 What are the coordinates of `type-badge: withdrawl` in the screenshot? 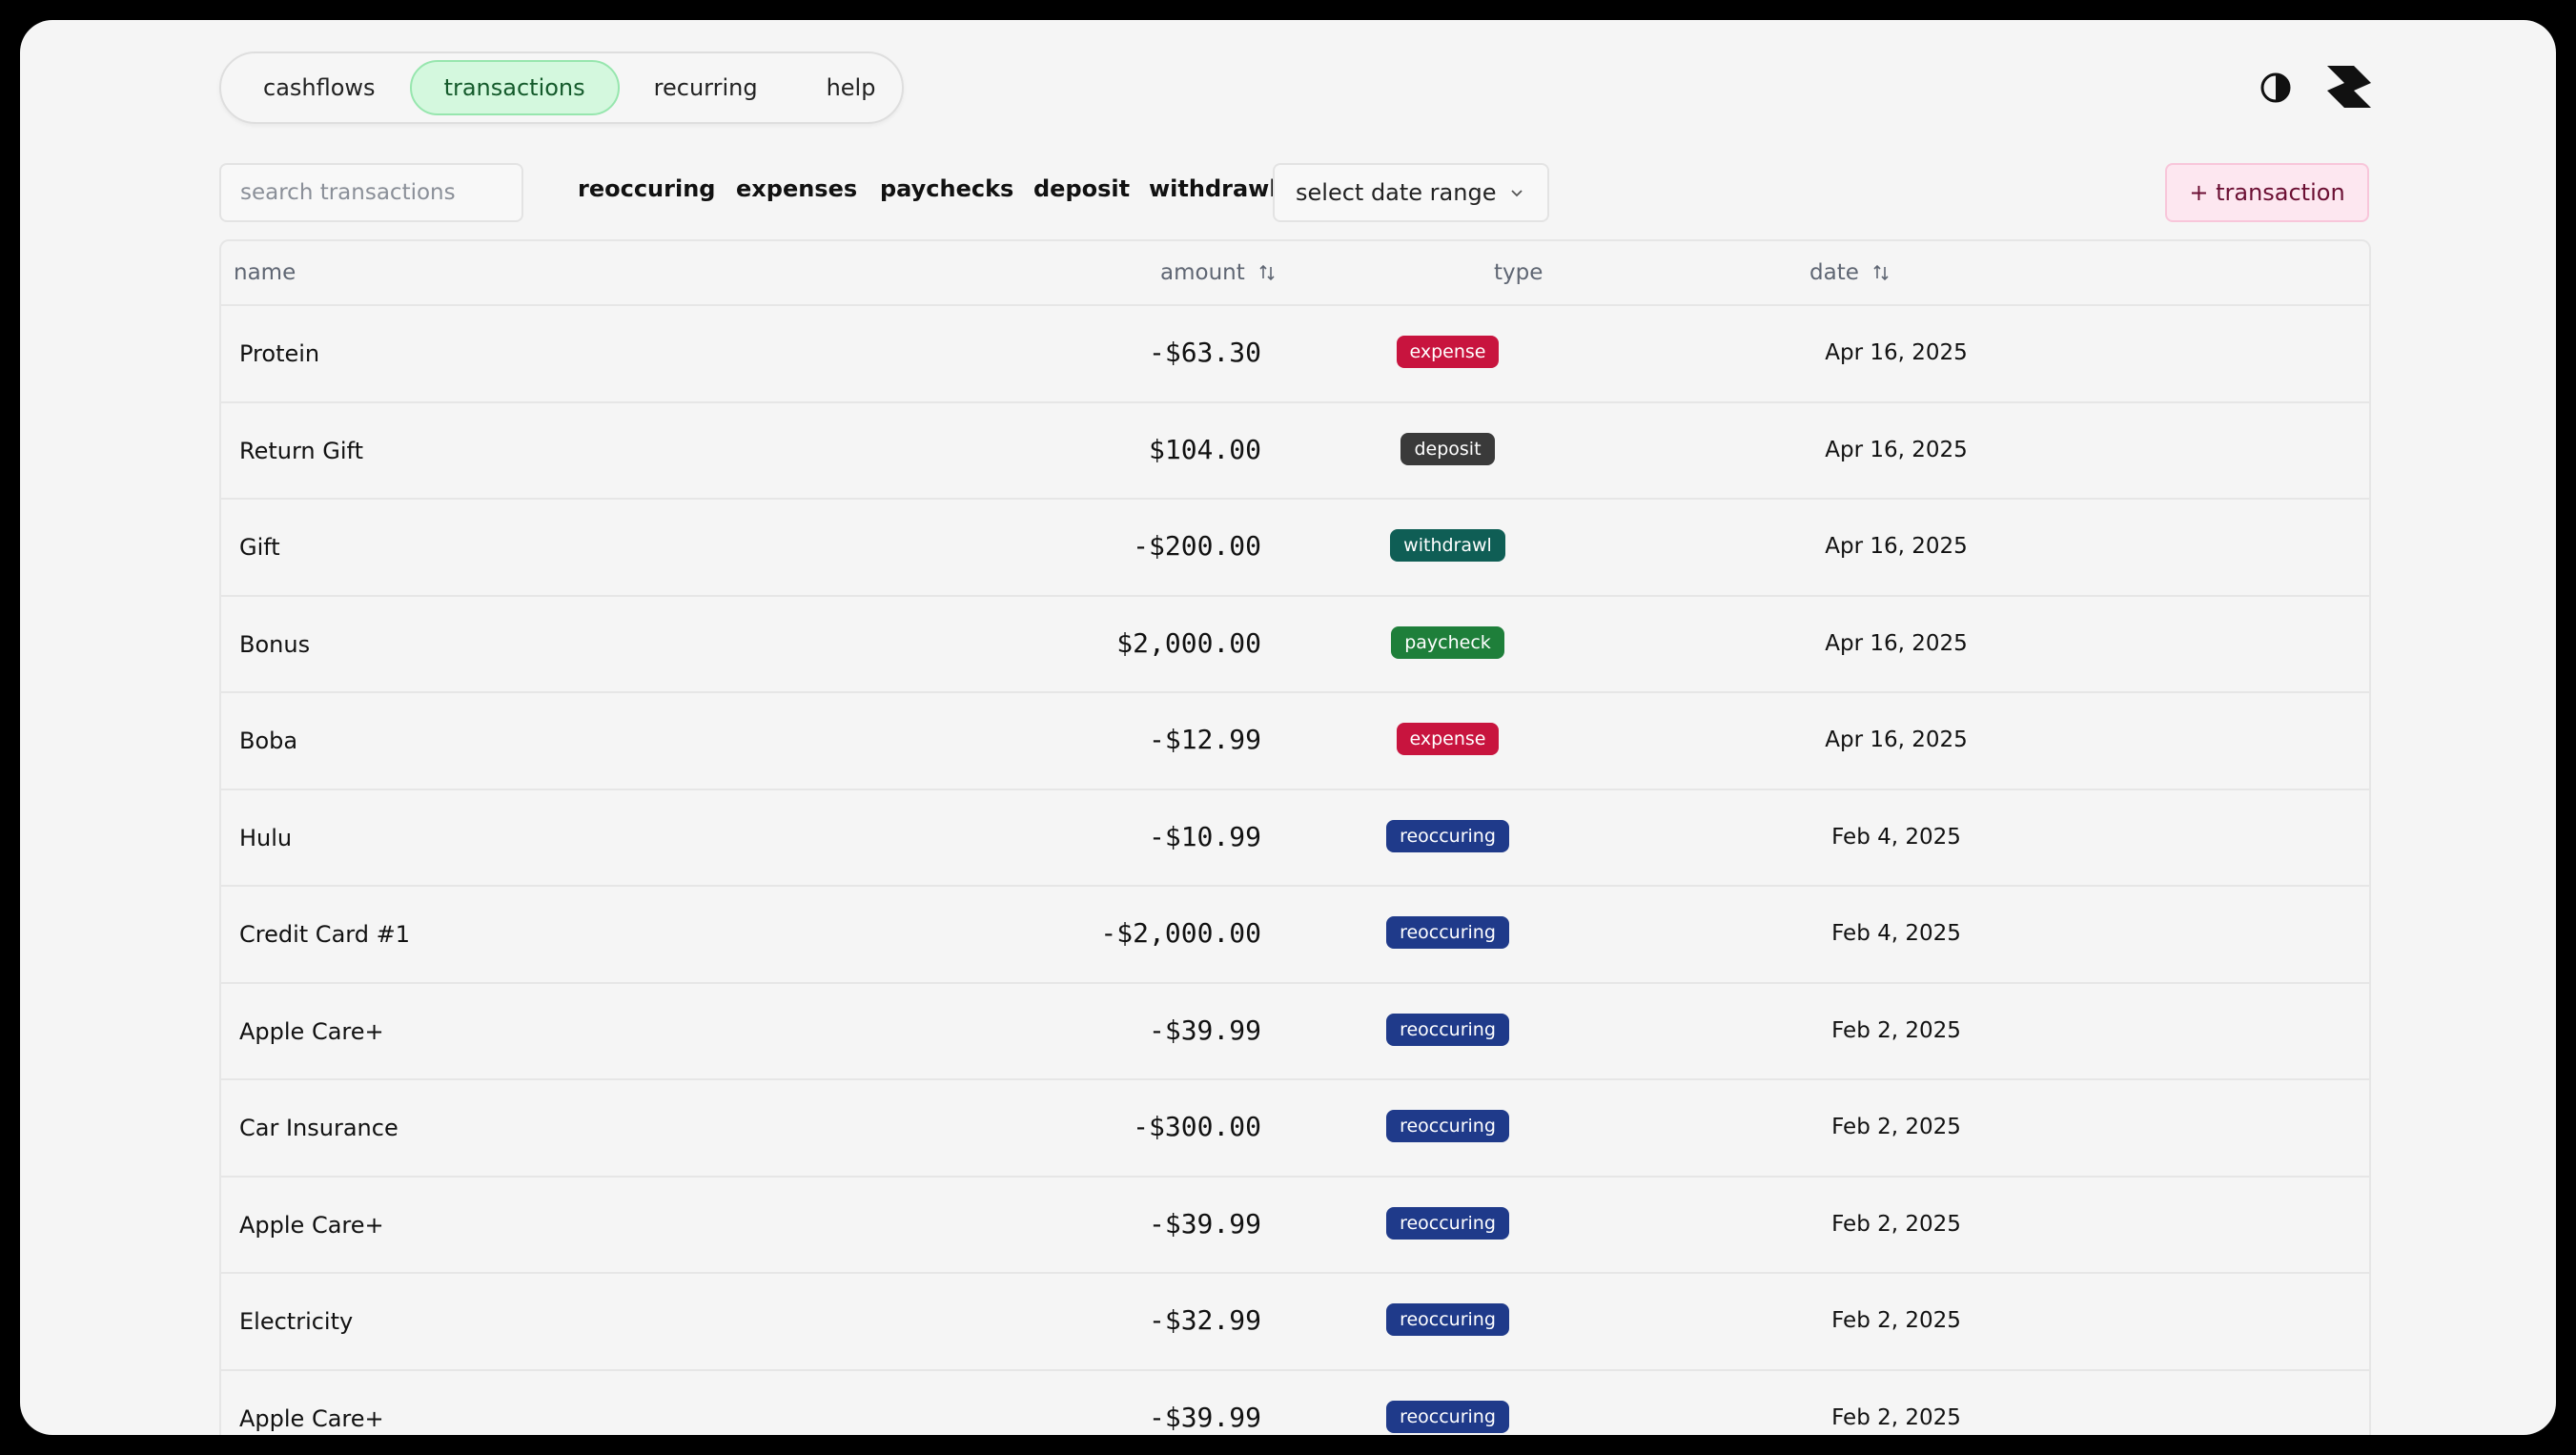 It's located at (1447, 545).